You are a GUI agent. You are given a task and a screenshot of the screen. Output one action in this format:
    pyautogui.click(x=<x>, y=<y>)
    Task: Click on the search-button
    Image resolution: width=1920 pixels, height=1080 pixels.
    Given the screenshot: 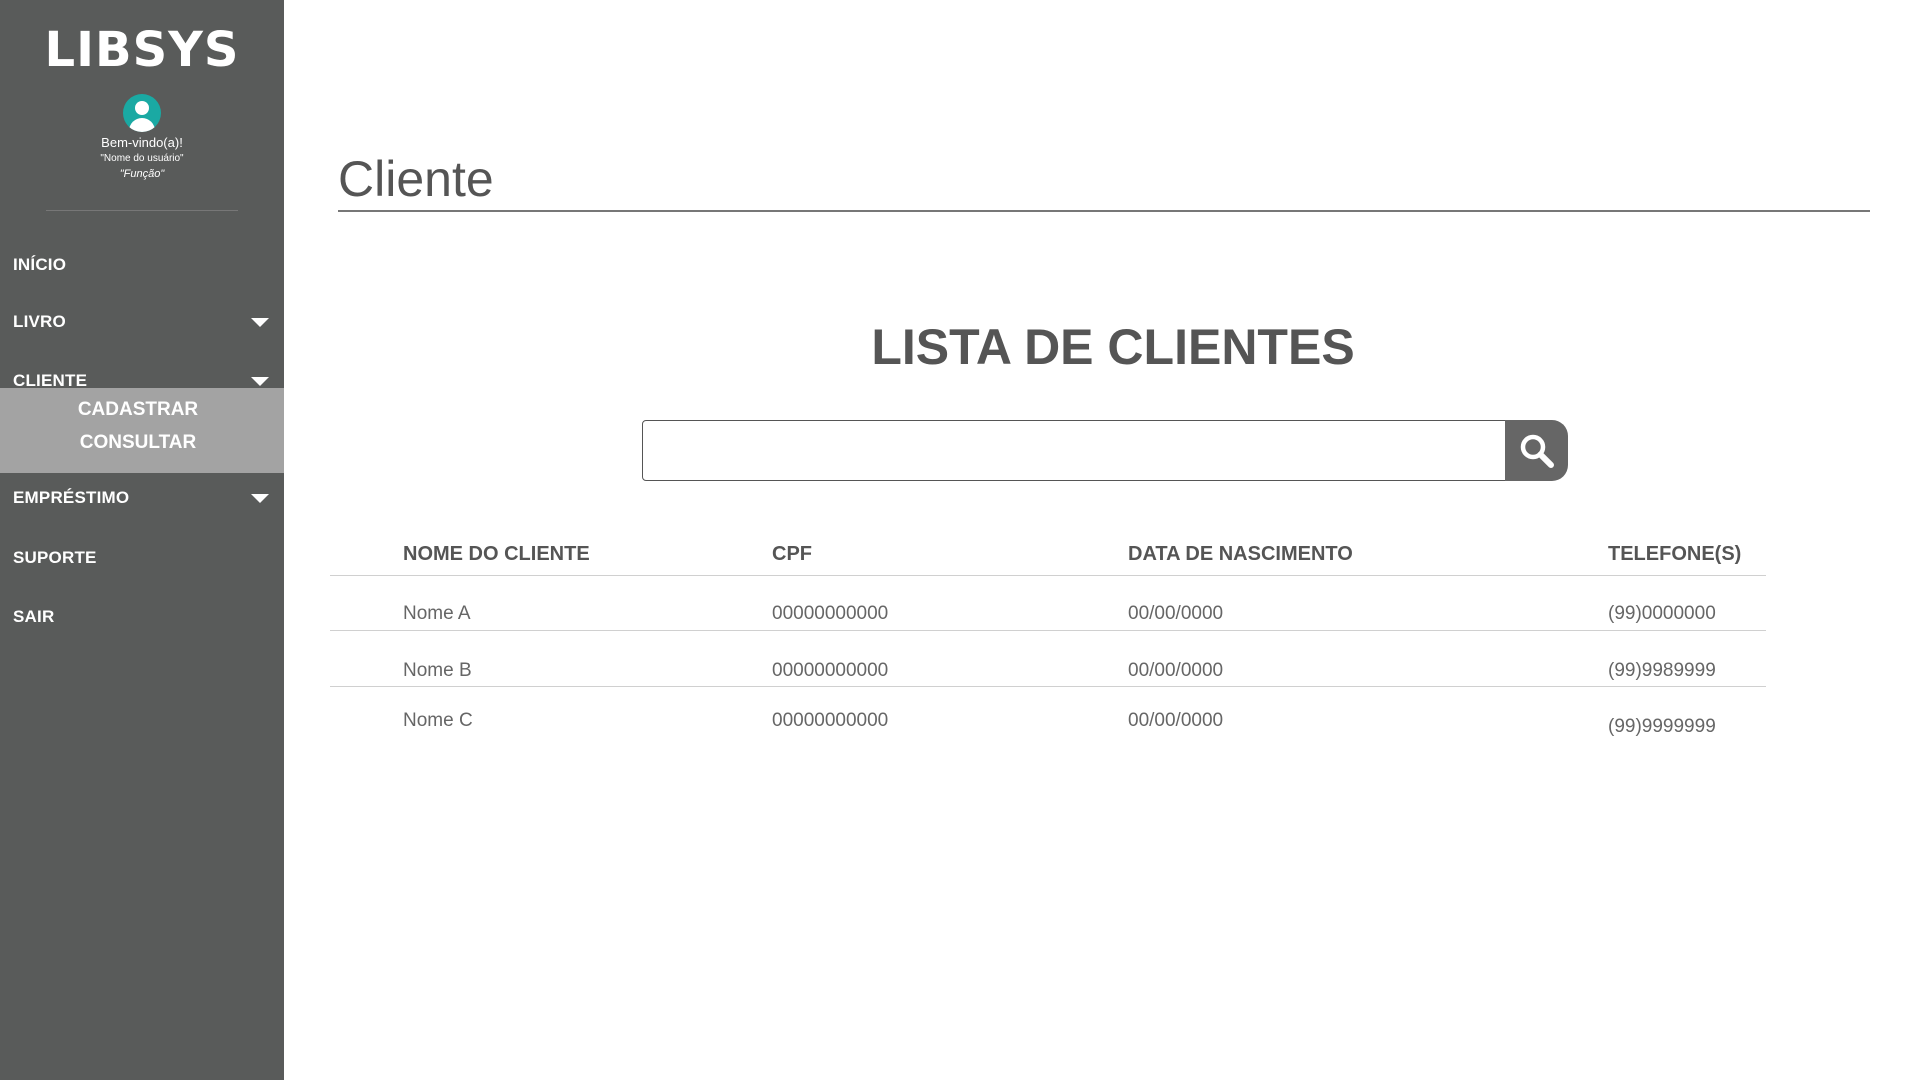 What is the action you would take?
    pyautogui.click(x=1536, y=450)
    